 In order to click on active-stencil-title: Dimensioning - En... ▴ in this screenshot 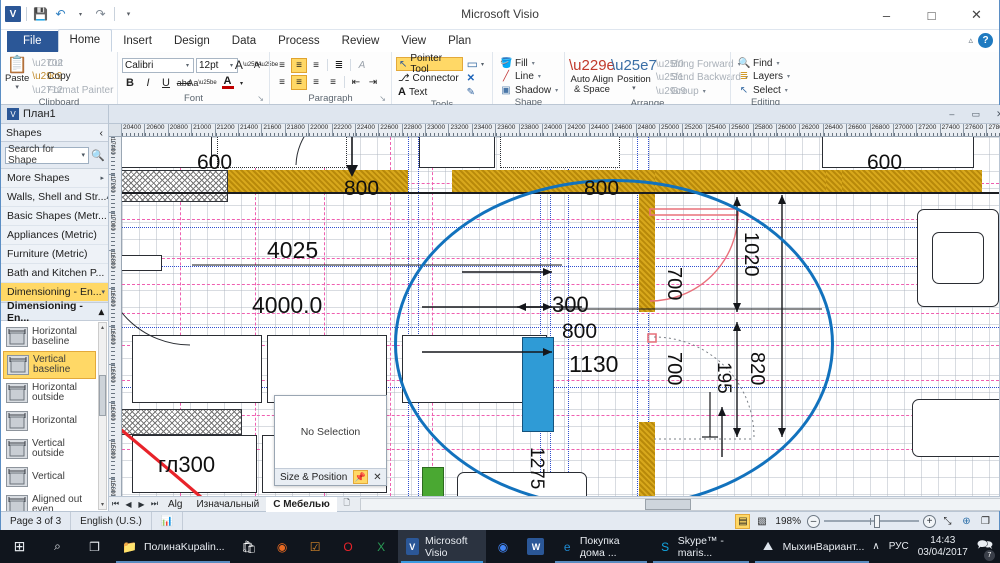, I will do `click(54, 312)`.